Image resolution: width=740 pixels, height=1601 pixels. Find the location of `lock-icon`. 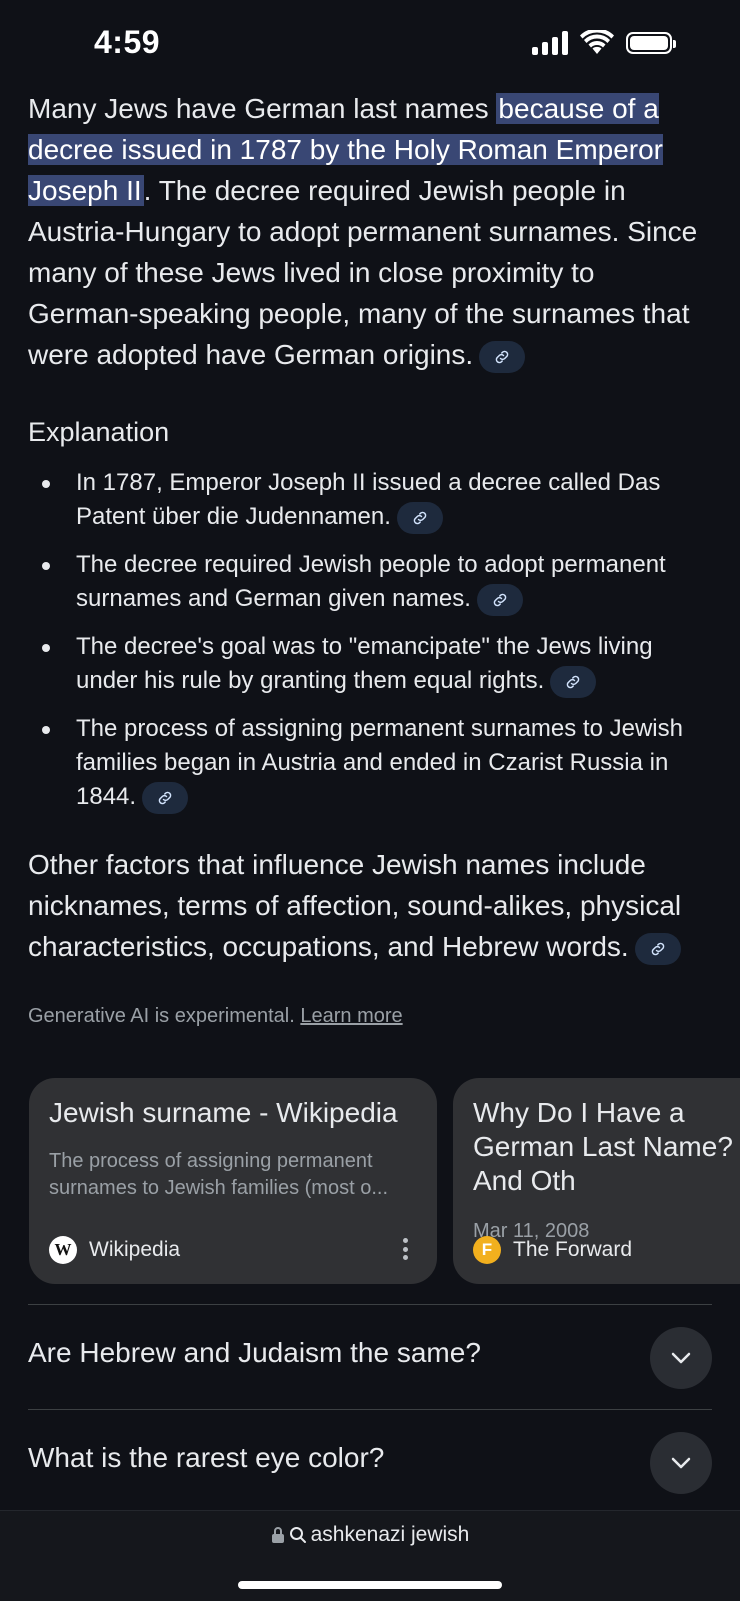

lock-icon is located at coordinates (277, 1535).